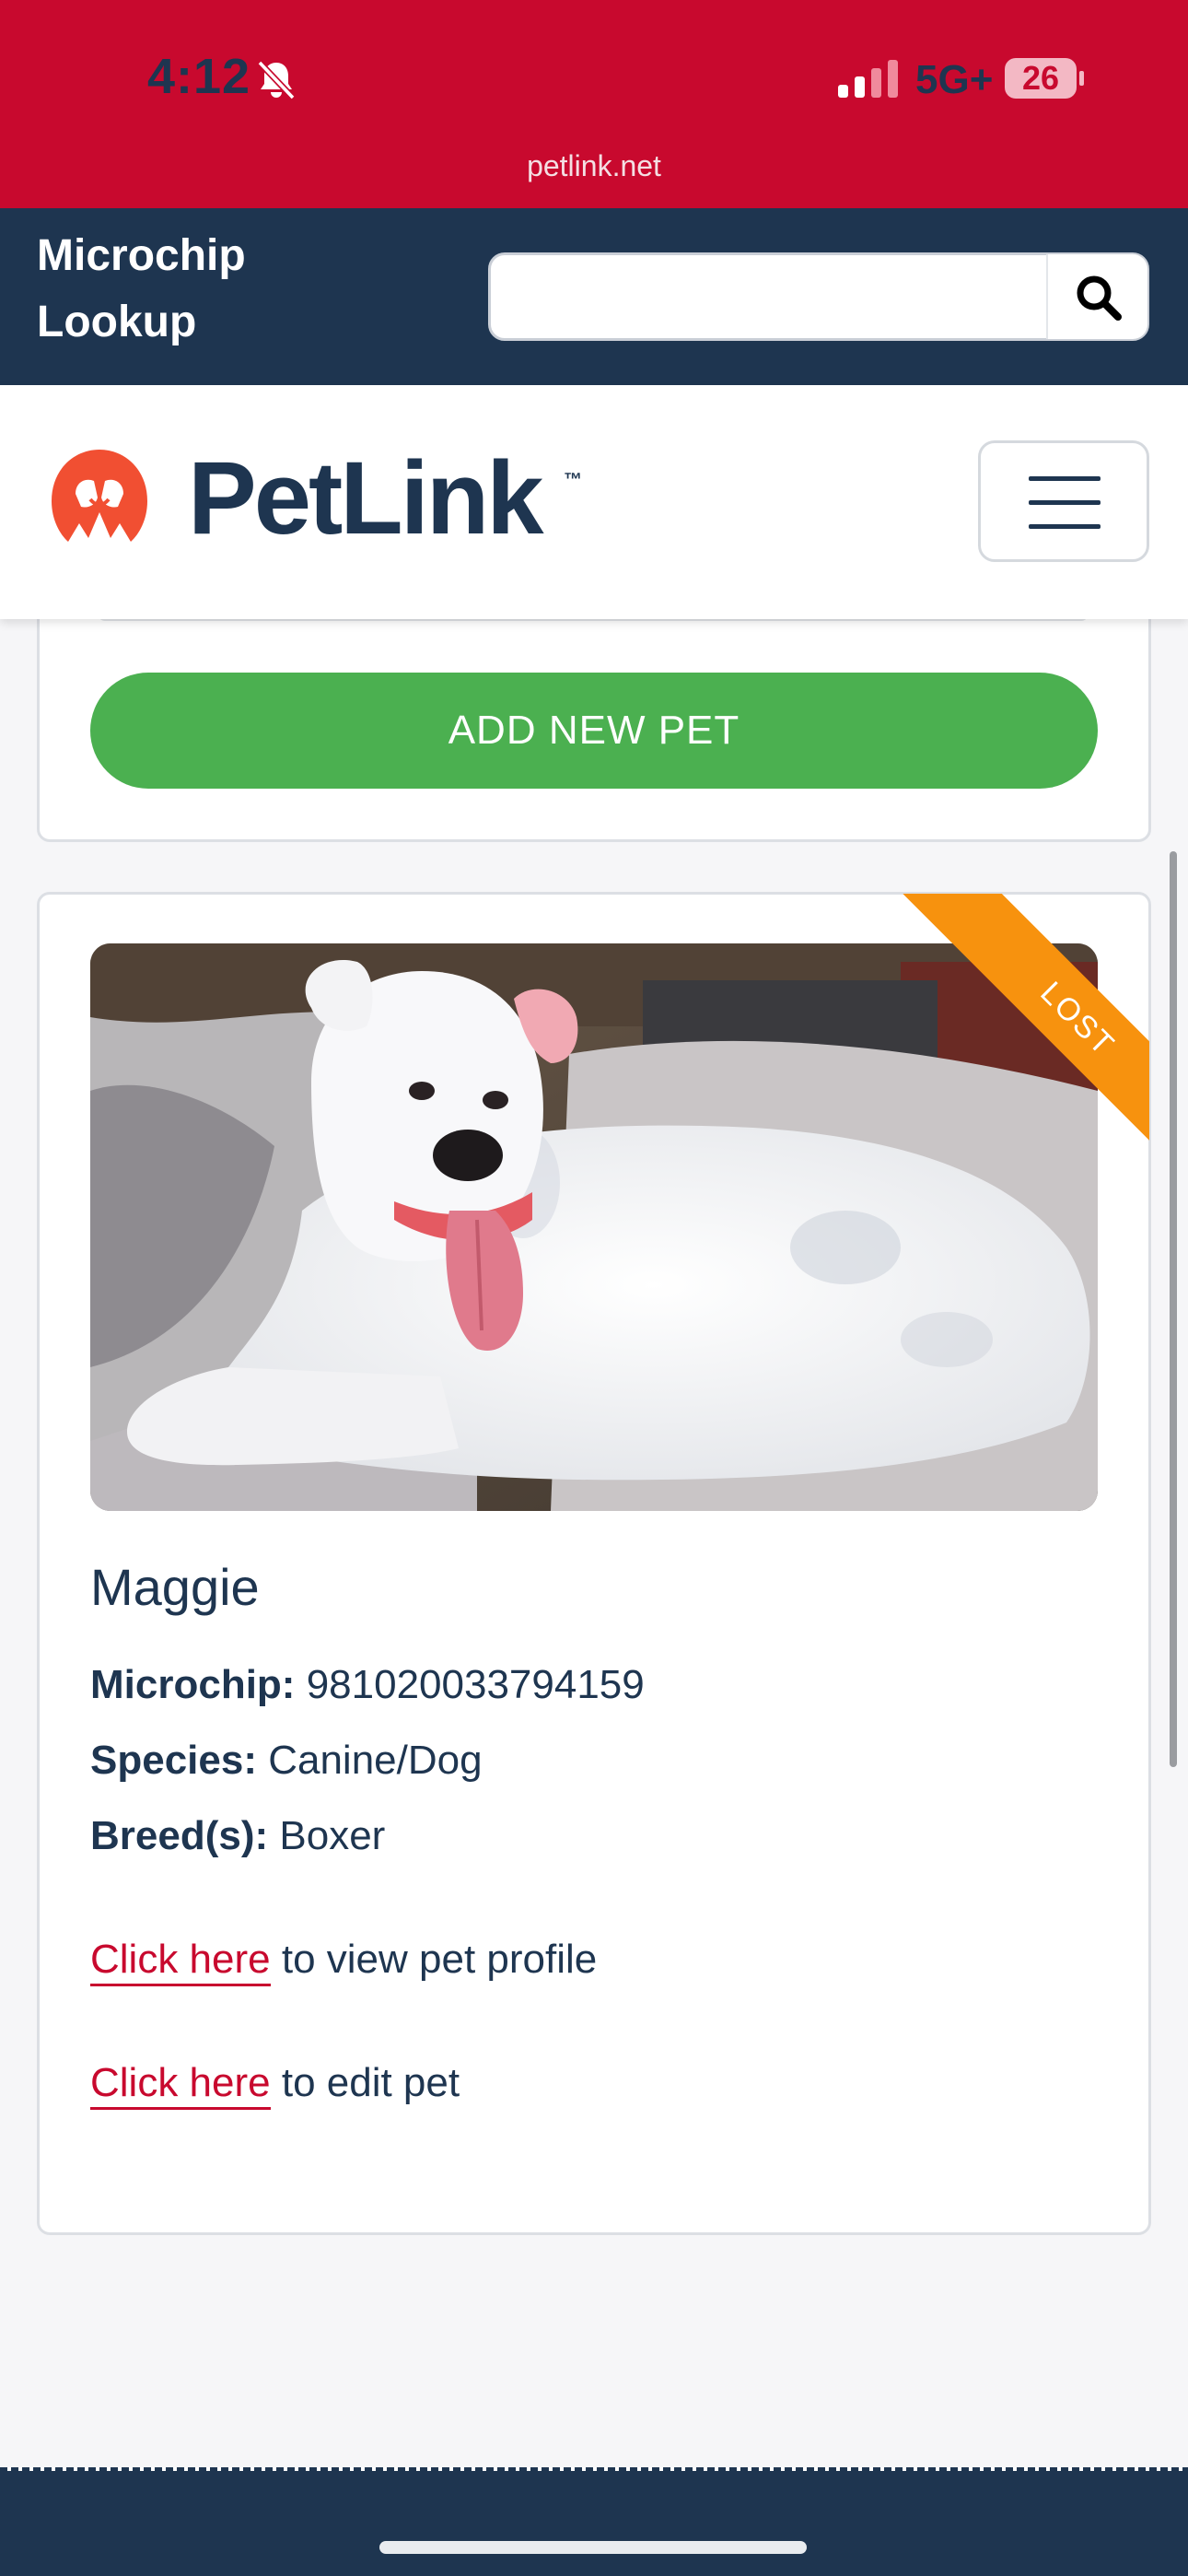  I want to click on lookup-title: Microchip Lookup, so click(141, 288).